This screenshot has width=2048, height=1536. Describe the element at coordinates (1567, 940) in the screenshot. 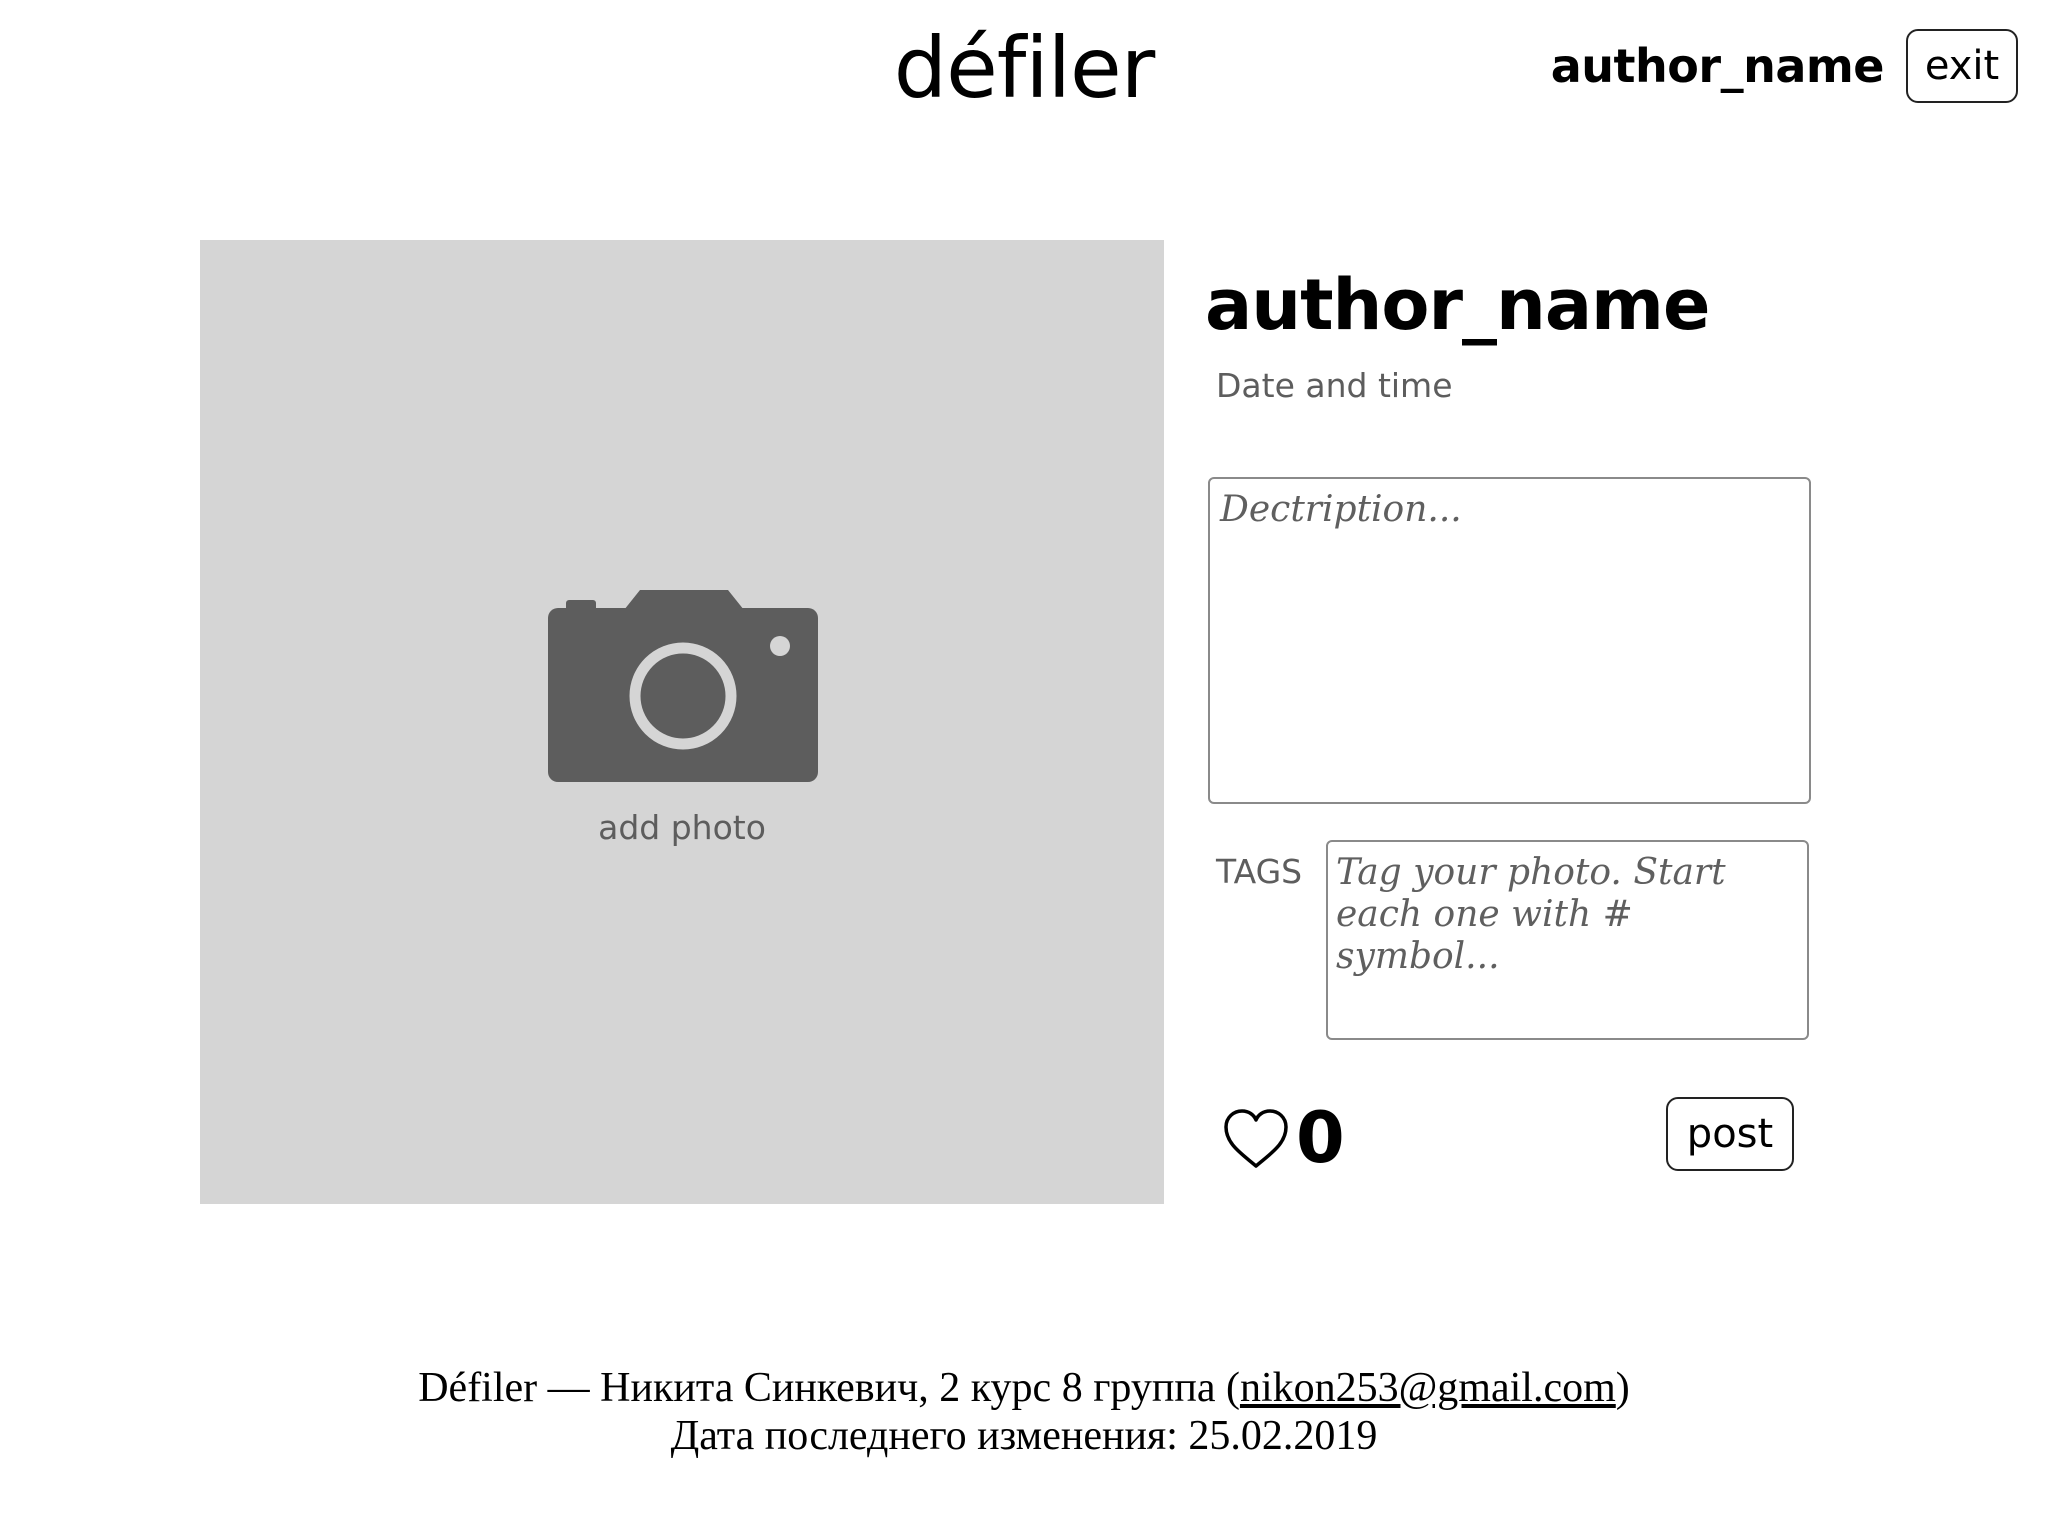

I see `tags-input` at that location.